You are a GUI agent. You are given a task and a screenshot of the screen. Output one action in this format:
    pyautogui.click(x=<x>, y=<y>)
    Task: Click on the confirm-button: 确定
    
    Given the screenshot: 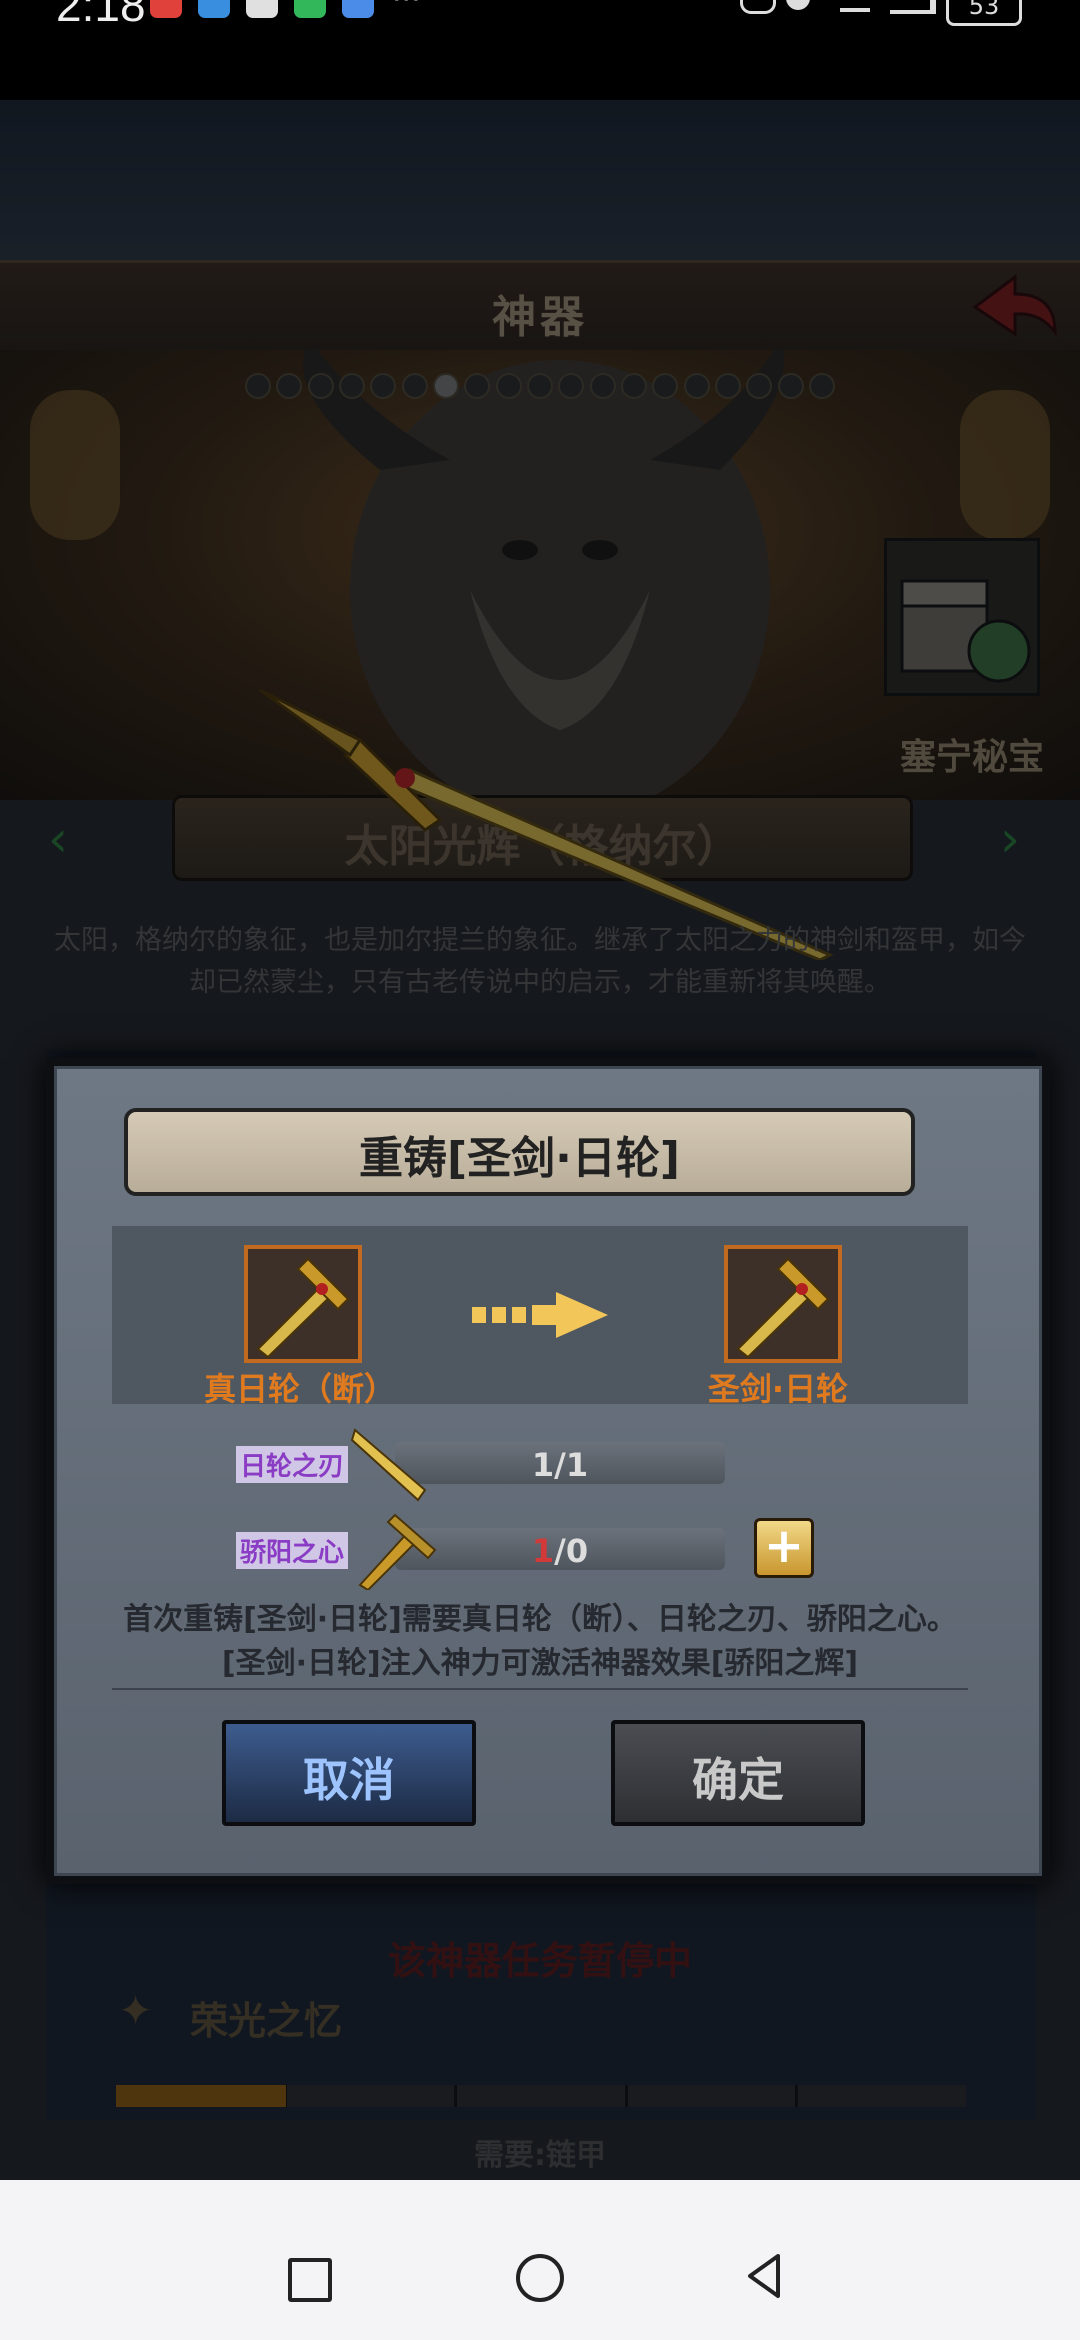 What is the action you would take?
    pyautogui.click(x=738, y=1773)
    